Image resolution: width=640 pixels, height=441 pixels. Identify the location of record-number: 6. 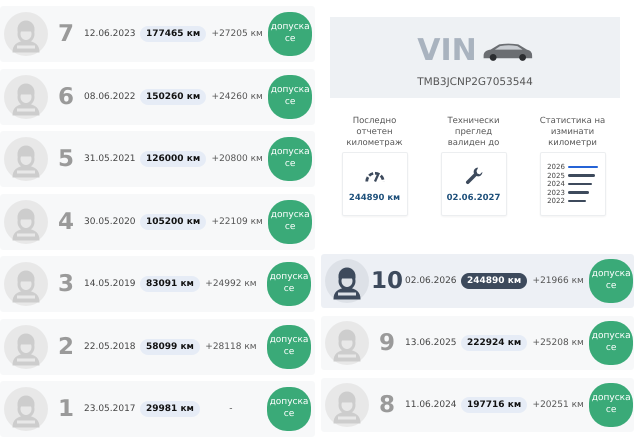
(65, 97).